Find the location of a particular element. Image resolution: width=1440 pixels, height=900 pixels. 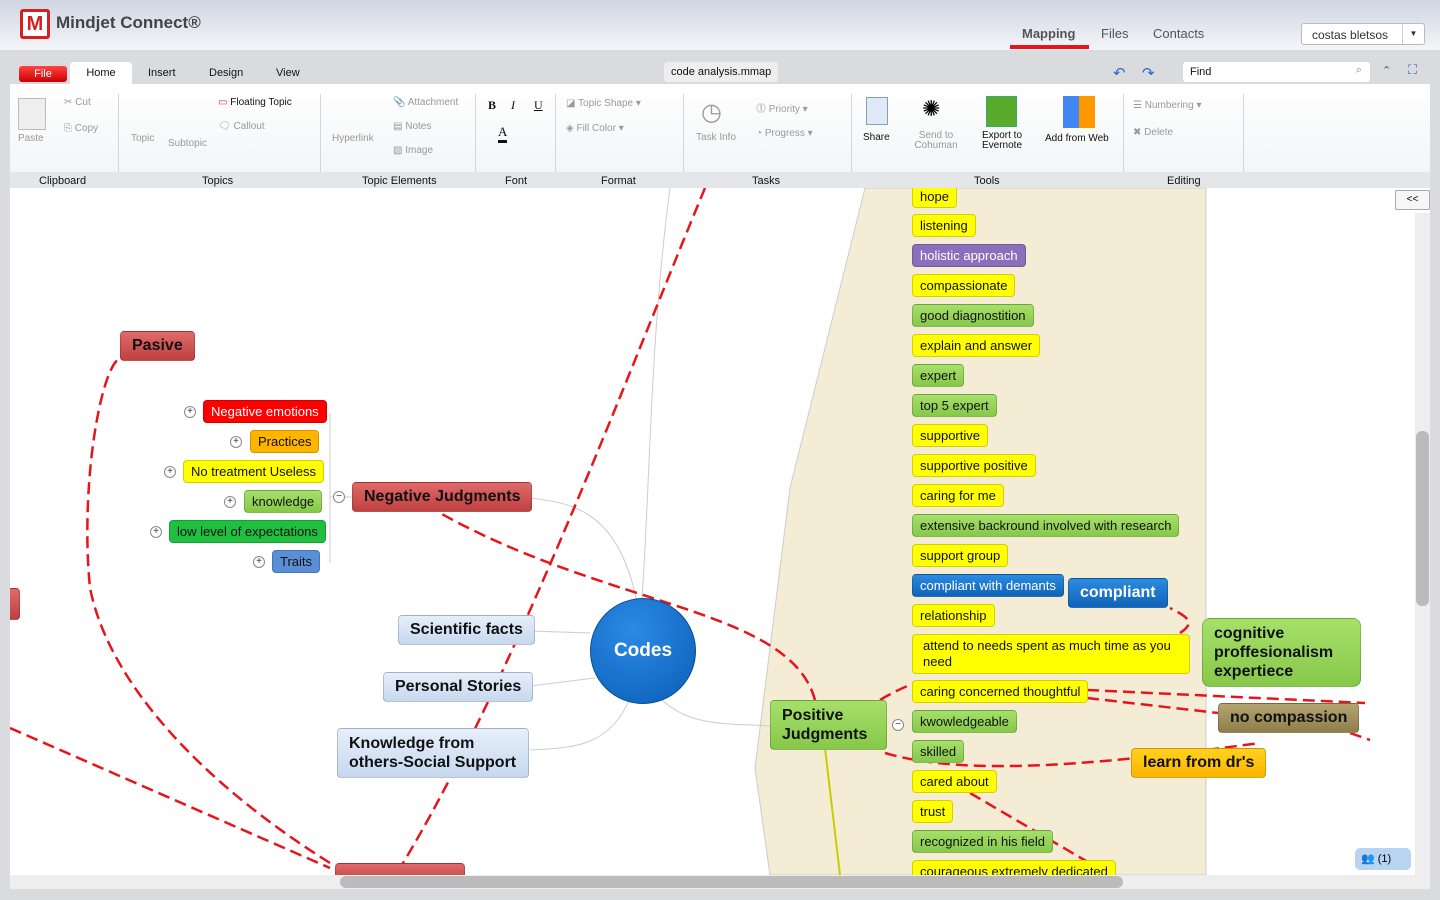

tab-design: Design is located at coordinates (226, 73).